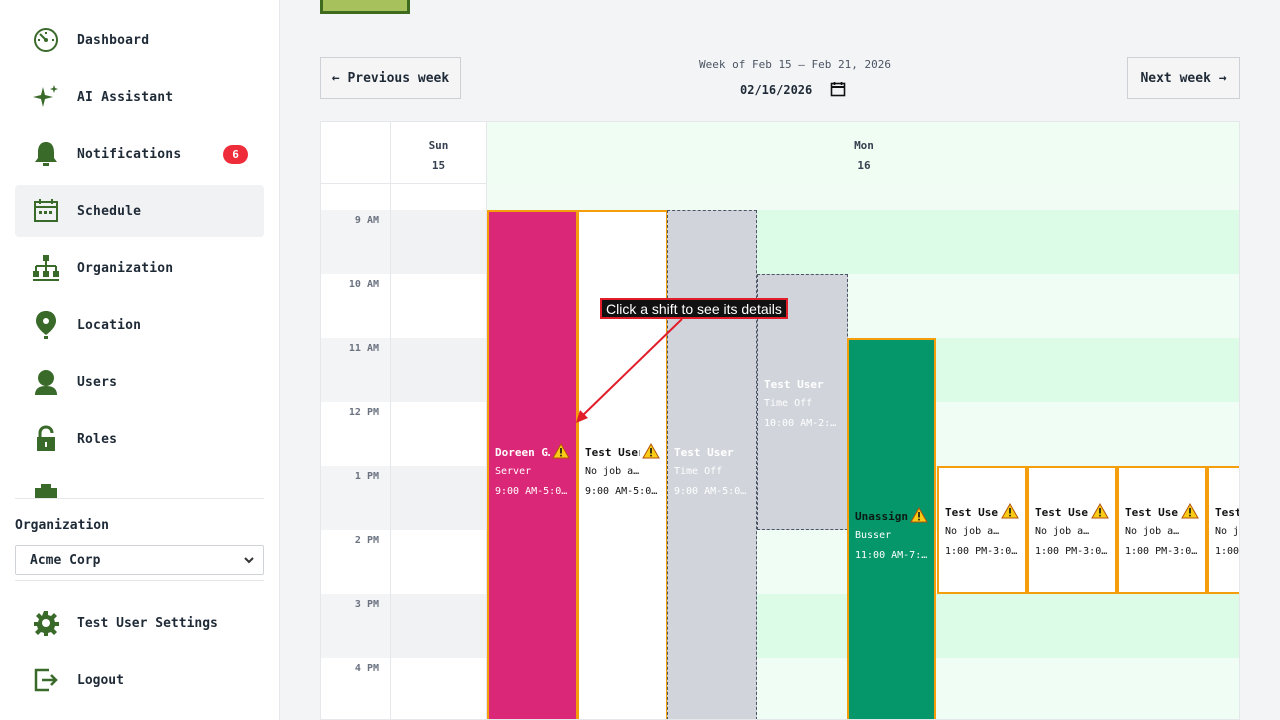 This screenshot has height=720, width=1280. What do you see at coordinates (356, 434) in the screenshot?
I see `hour-label: 12 PM` at bounding box center [356, 434].